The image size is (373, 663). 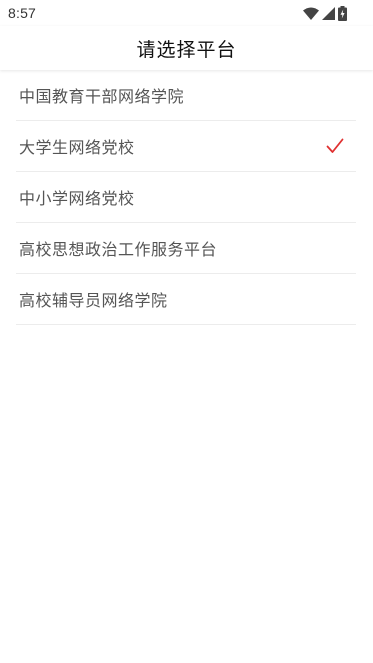 I want to click on platform-label: 中小学网络党校, so click(x=77, y=198).